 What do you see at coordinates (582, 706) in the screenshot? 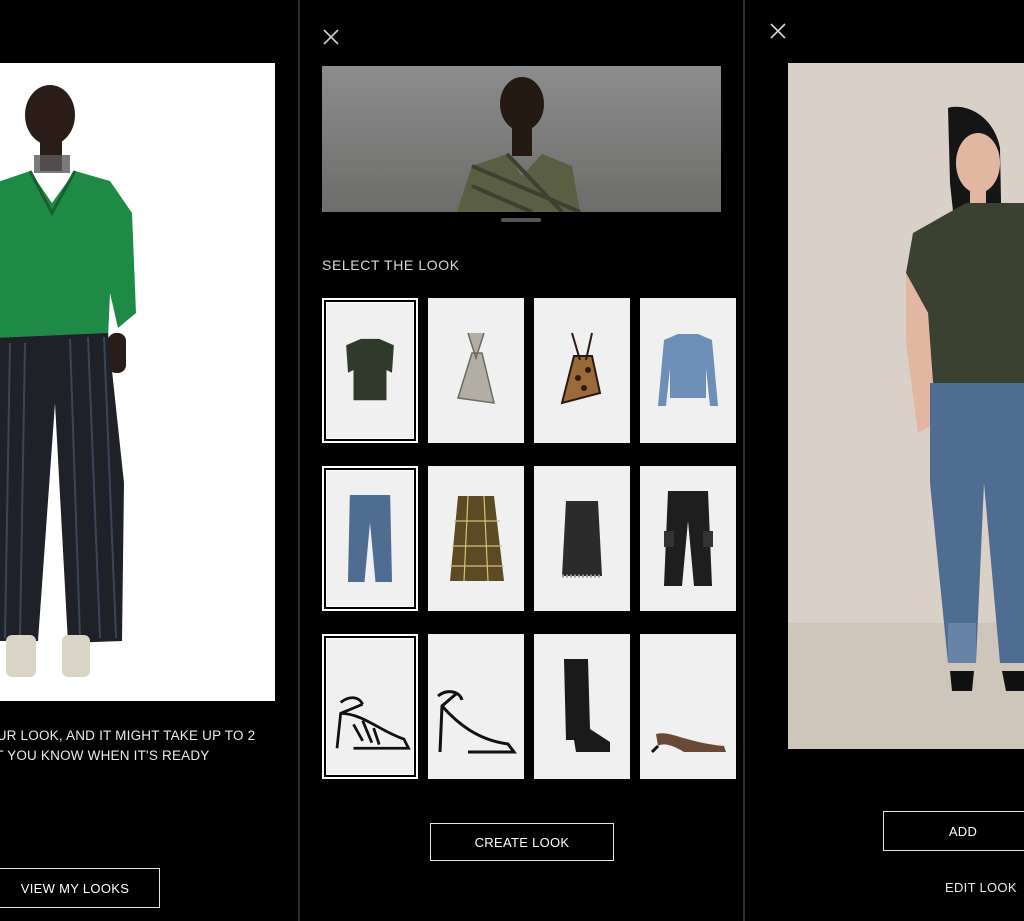
I see `item-tile-black-cowboy-boots` at bounding box center [582, 706].